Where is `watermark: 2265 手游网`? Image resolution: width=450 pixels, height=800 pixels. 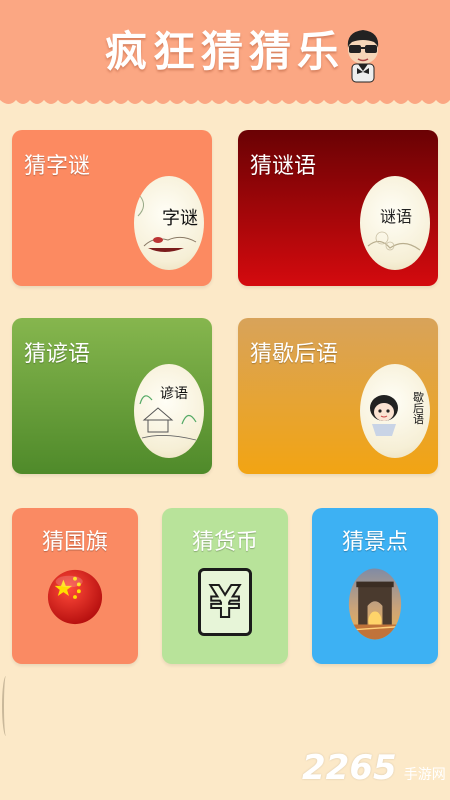
watermark: 2265 手游网 is located at coordinates (374, 768).